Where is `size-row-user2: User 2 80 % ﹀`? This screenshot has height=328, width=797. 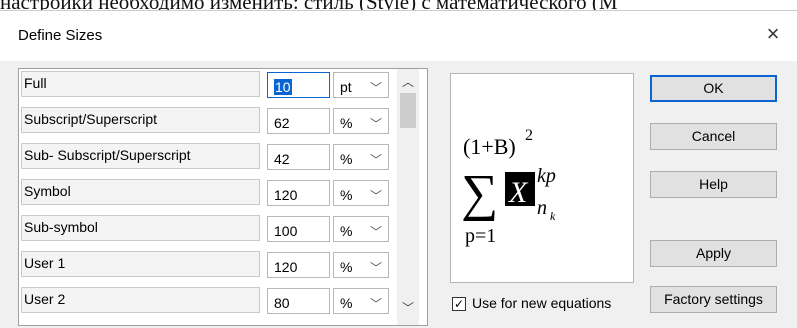
size-row-user2: User 2 80 % ﹀ is located at coordinates (219, 301).